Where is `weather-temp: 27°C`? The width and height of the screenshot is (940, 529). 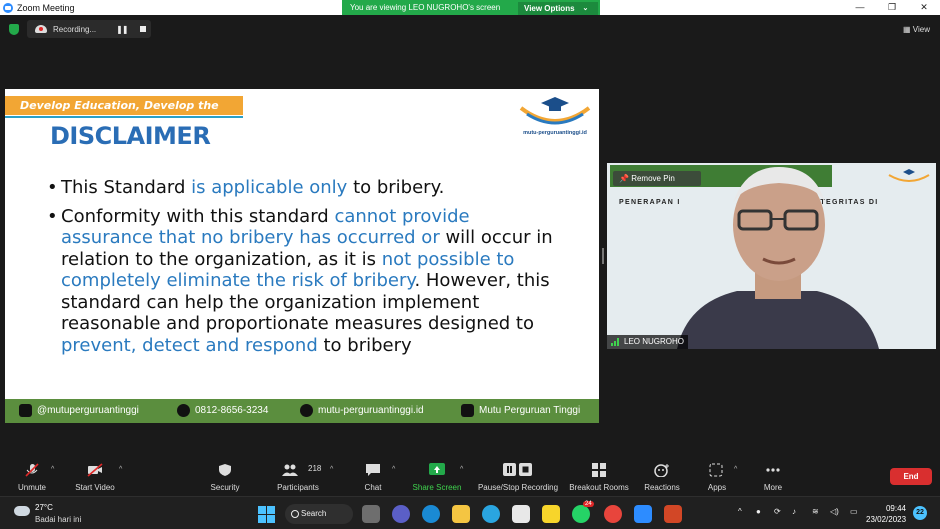
weather-temp: 27°C is located at coordinates (44, 507).